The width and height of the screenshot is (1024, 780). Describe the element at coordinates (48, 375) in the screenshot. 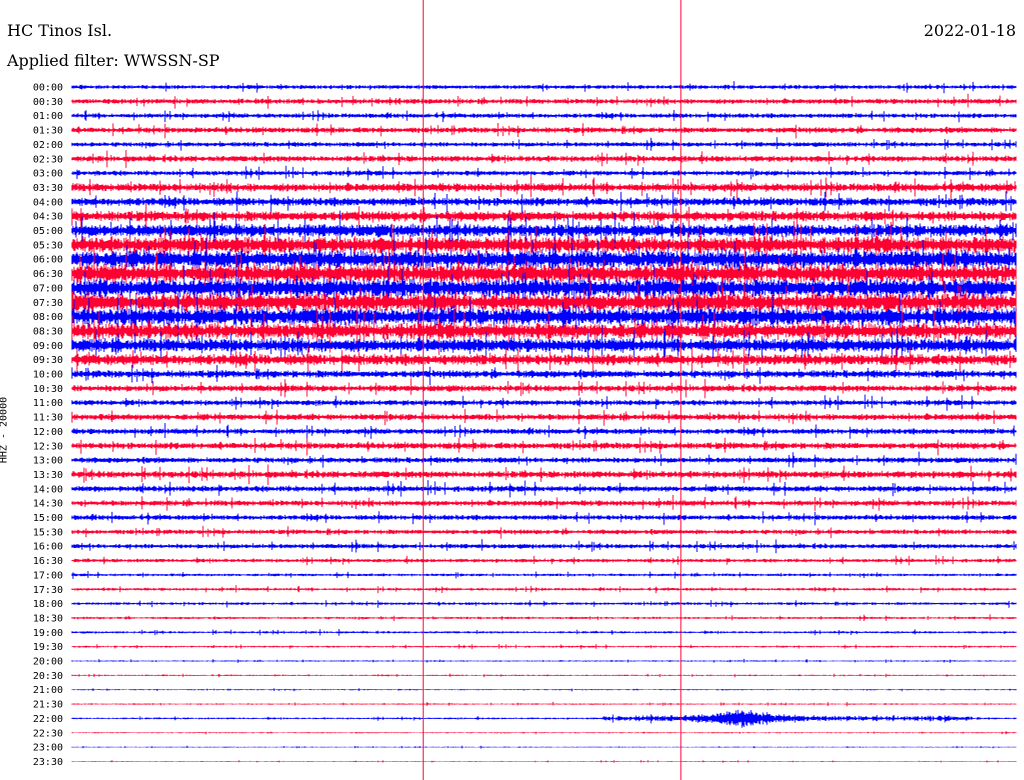

I see `row-label: 10:00` at that location.